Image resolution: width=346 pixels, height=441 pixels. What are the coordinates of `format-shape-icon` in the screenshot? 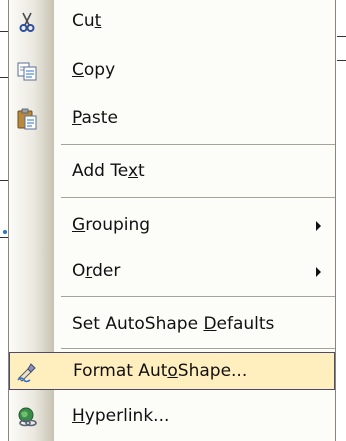 It's located at (27, 372).